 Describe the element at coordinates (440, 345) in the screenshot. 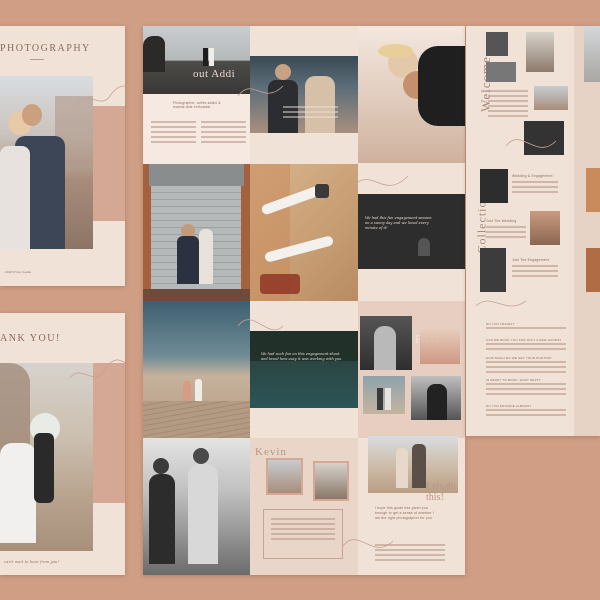

I see `faq-couple-photo` at that location.